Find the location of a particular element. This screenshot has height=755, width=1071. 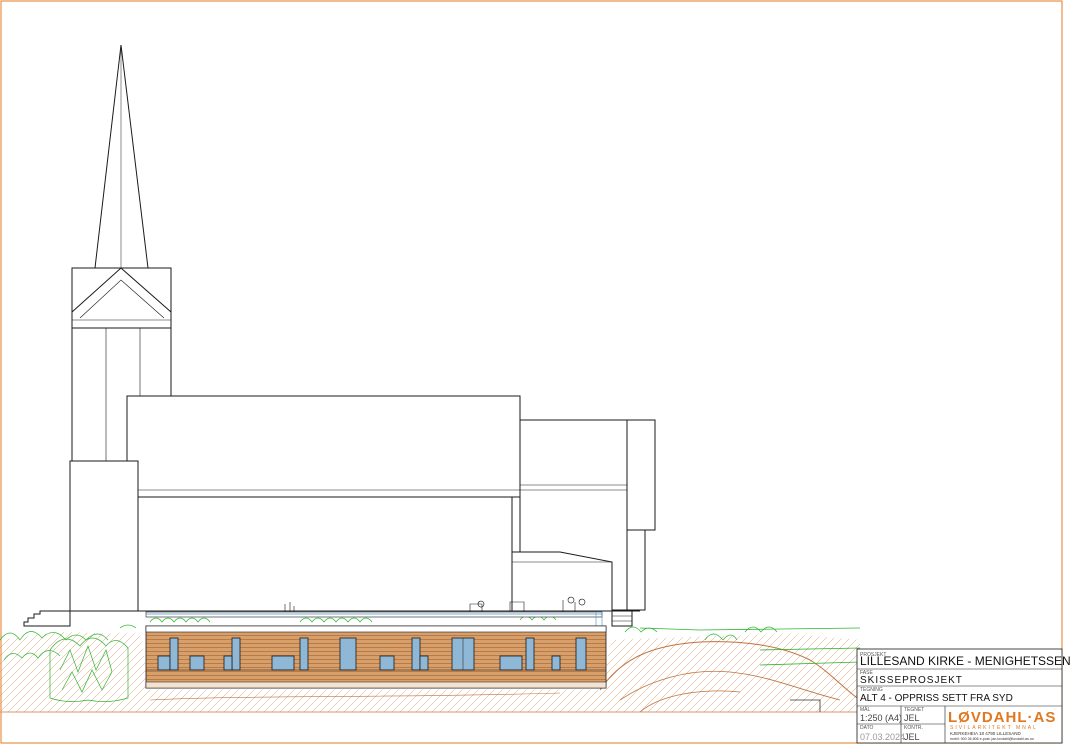

checked-caption: KONTR. is located at coordinates (913, 728).